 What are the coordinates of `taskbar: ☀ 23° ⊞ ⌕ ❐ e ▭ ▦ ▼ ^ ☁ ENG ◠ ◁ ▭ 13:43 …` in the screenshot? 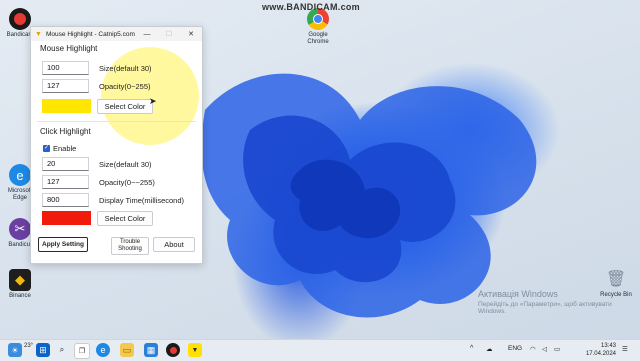 It's located at (320, 350).